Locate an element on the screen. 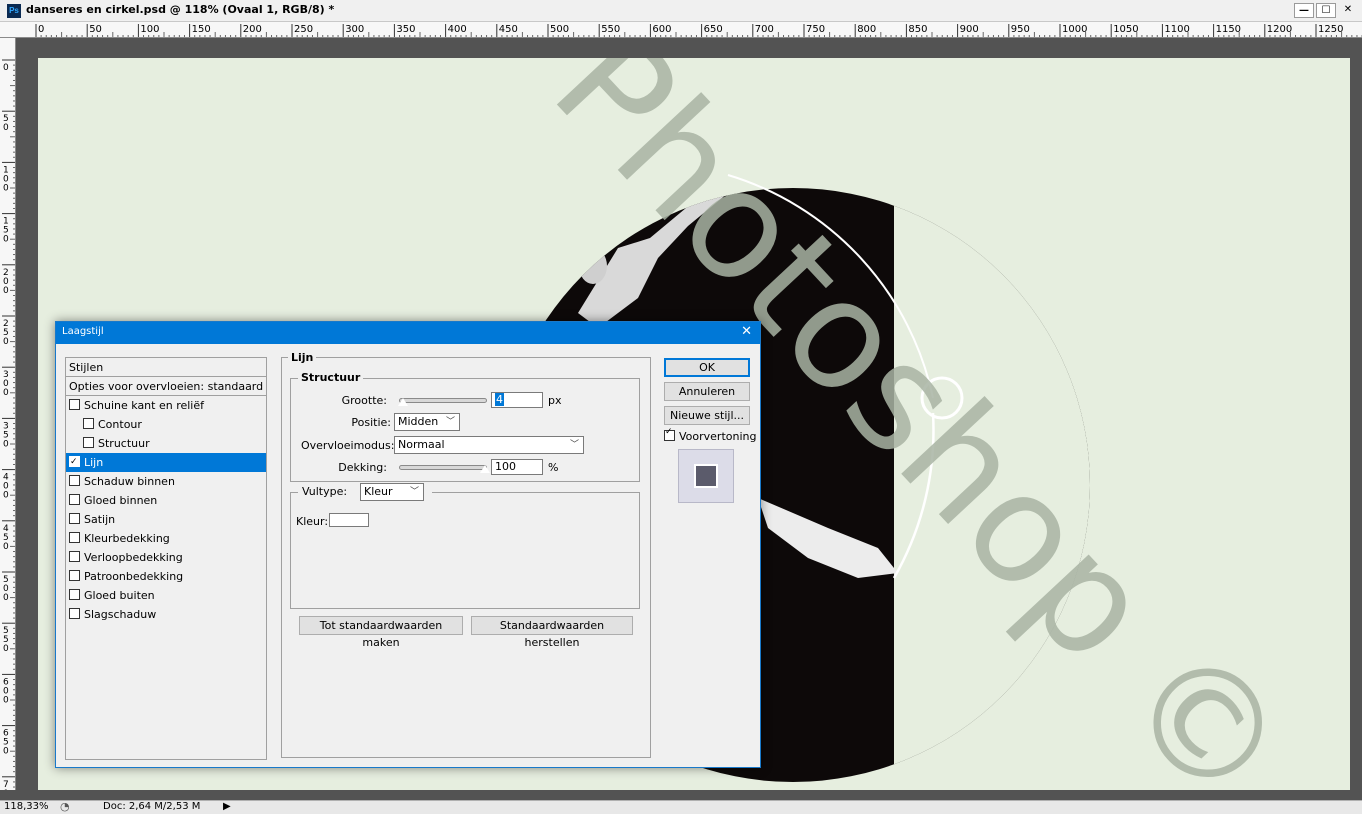 This screenshot has width=1362, height=814. style-item-label: Gloed buiten is located at coordinates (119, 595).